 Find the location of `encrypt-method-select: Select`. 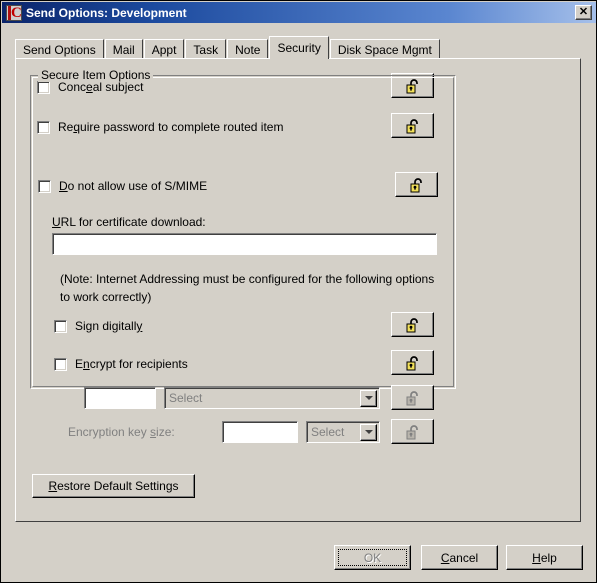

encrypt-method-select: Select is located at coordinates (272, 398).